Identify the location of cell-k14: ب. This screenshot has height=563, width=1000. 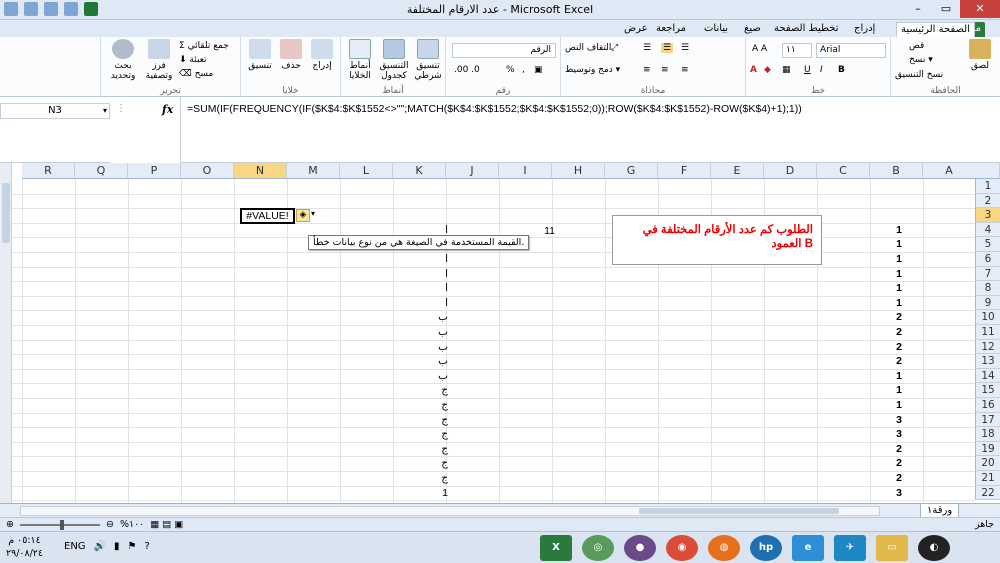
(425, 376).